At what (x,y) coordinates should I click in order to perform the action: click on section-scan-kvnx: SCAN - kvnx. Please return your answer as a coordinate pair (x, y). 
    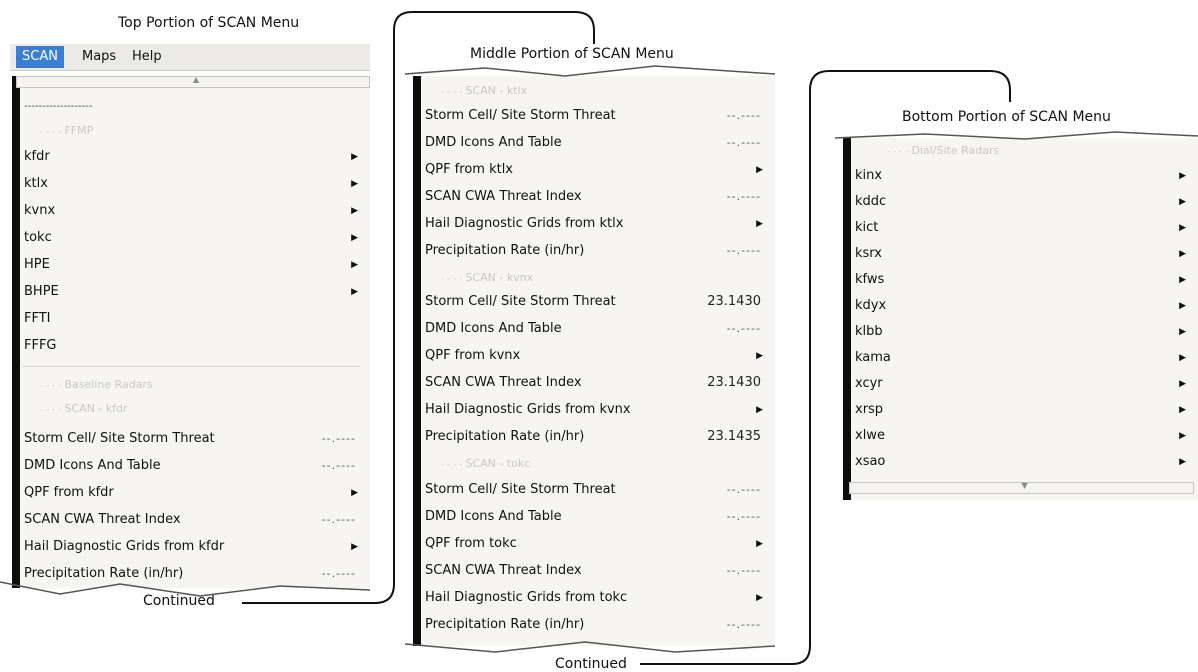
    Looking at the image, I should click on (594, 278).